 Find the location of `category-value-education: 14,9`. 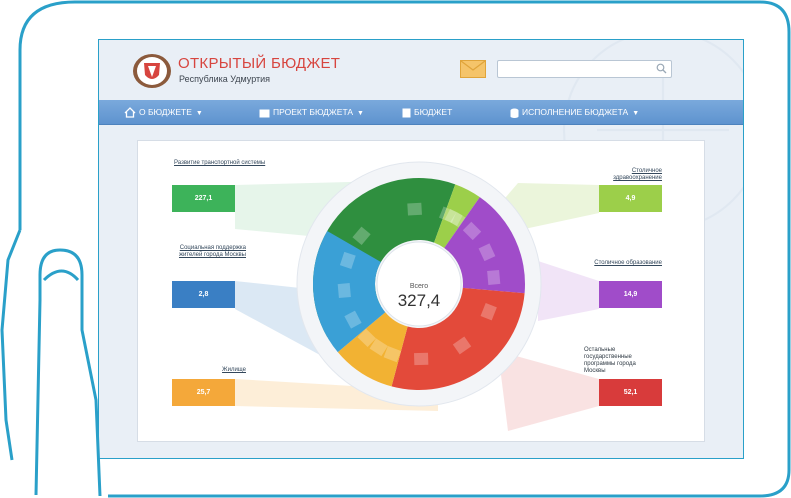

category-value-education: 14,9 is located at coordinates (630, 294).